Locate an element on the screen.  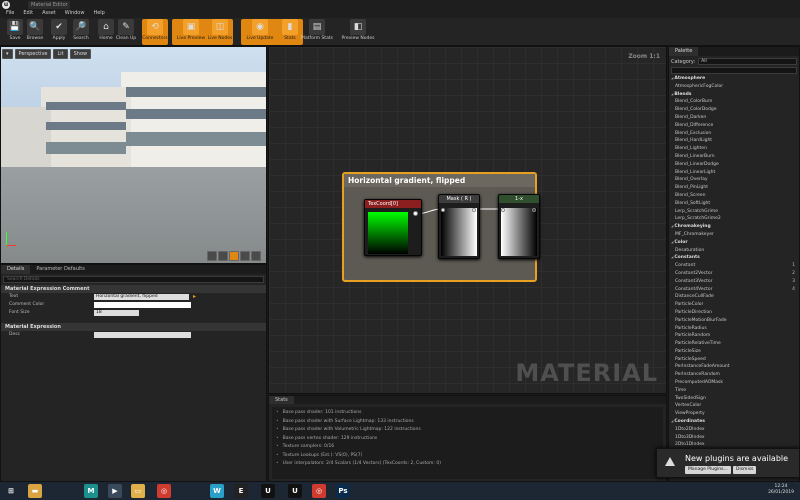
app-w-icon: W is located at coordinates (217, 491).